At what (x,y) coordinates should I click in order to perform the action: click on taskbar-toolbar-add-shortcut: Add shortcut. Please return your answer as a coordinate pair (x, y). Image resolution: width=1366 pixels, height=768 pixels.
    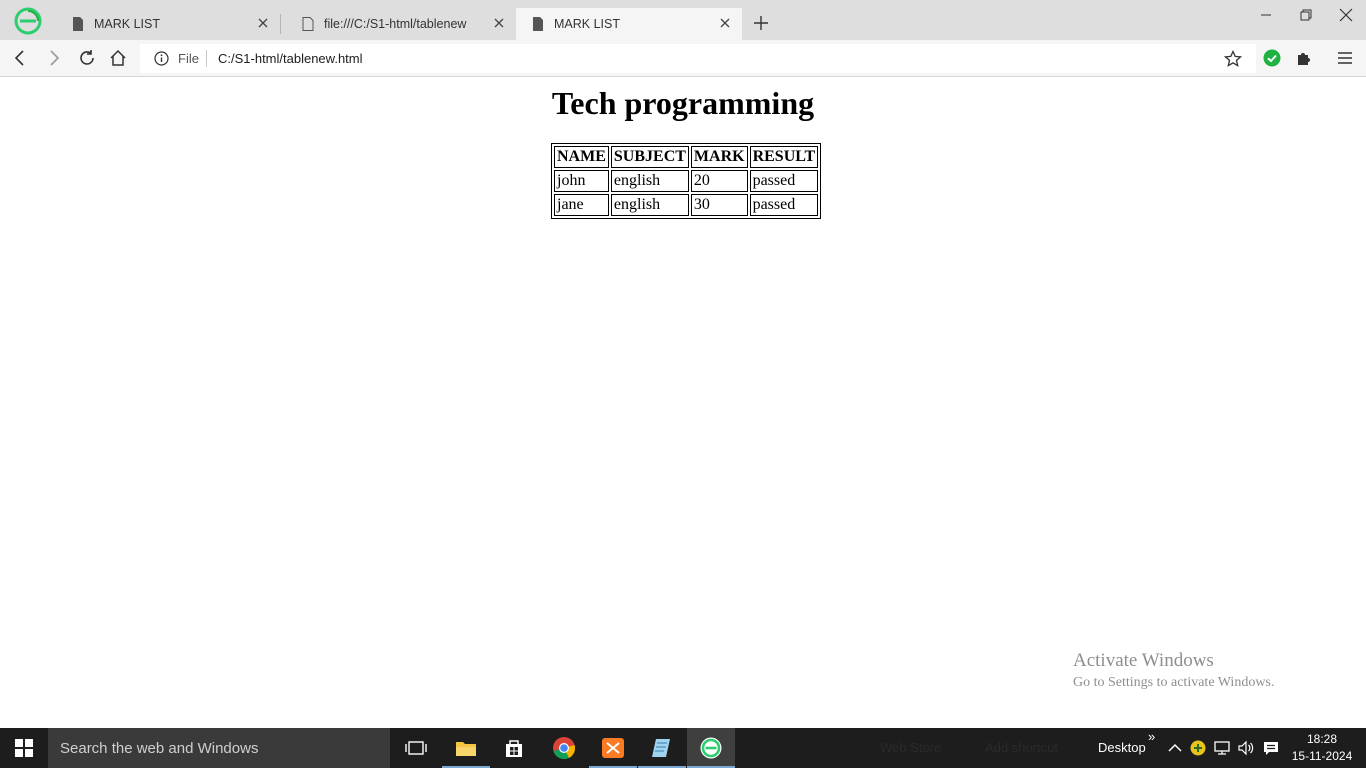
    Looking at the image, I should click on (1021, 747).